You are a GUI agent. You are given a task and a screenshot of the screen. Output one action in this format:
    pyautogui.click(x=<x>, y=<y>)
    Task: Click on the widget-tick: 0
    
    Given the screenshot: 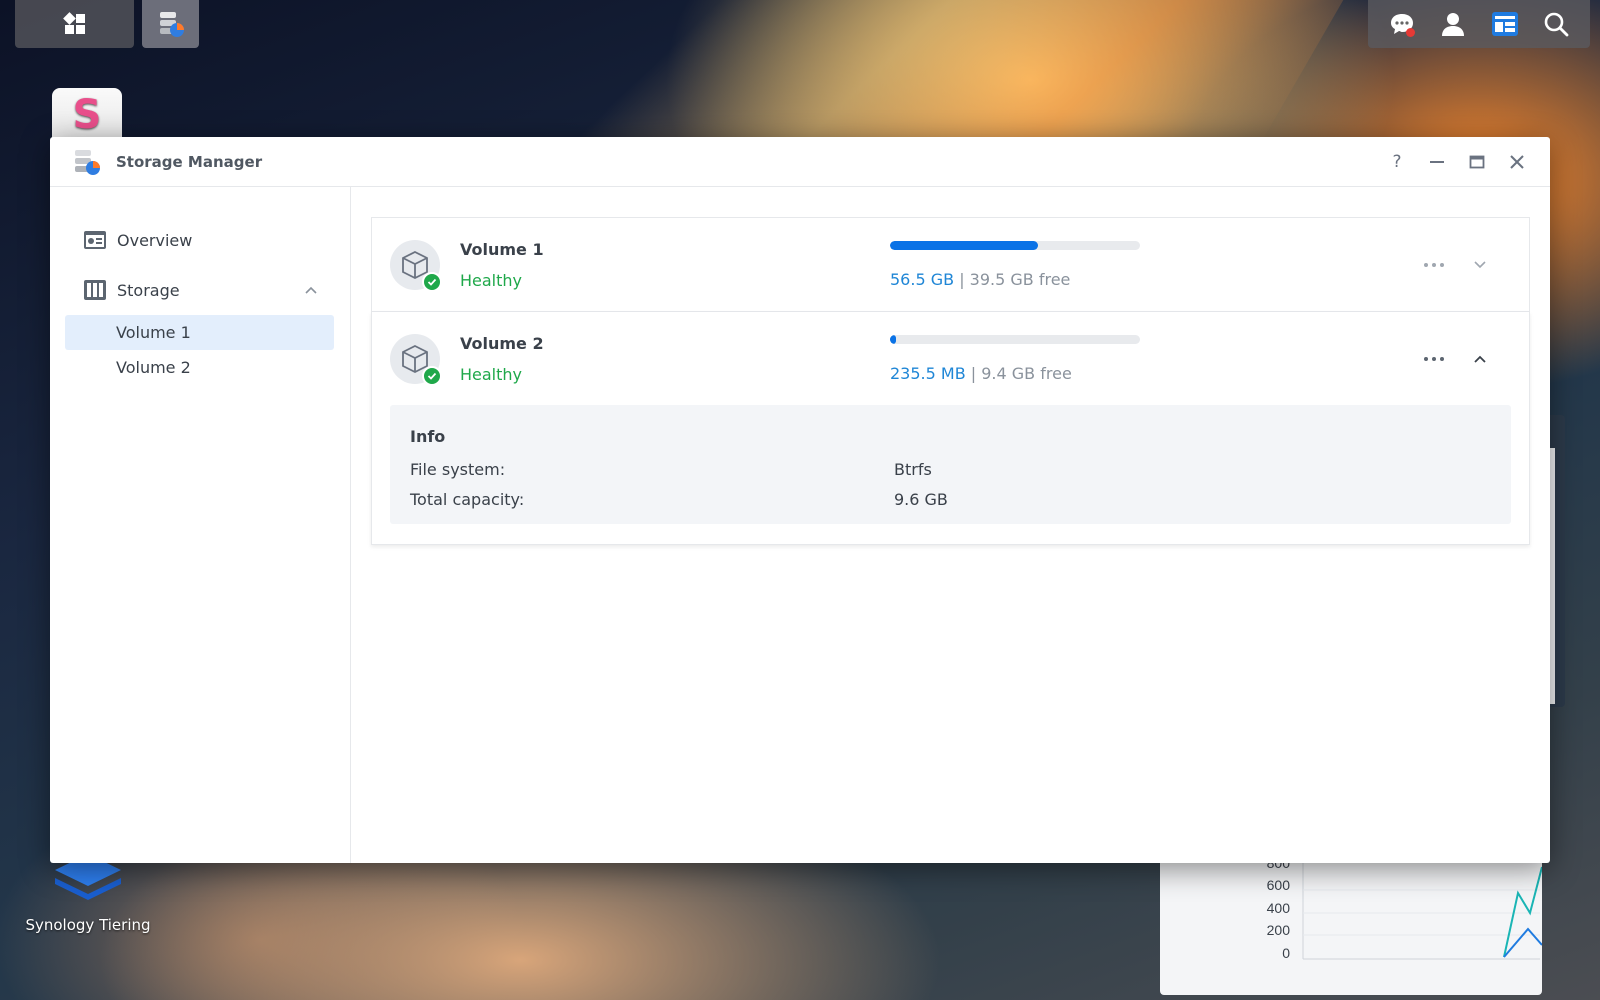 What is the action you would take?
    pyautogui.click(x=1286, y=953)
    